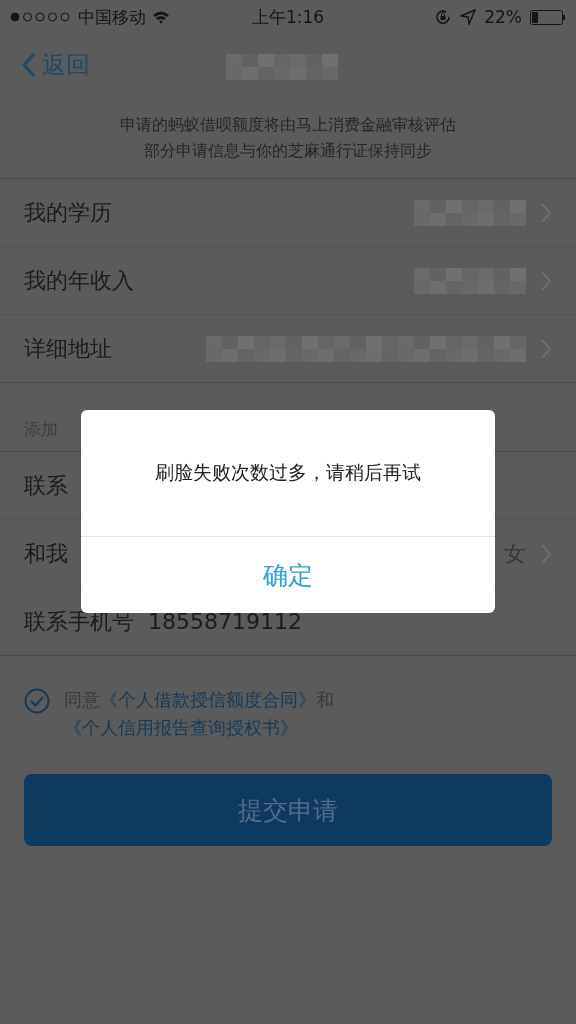 The image size is (576, 1024). I want to click on rotation-lock-icon, so click(443, 17).